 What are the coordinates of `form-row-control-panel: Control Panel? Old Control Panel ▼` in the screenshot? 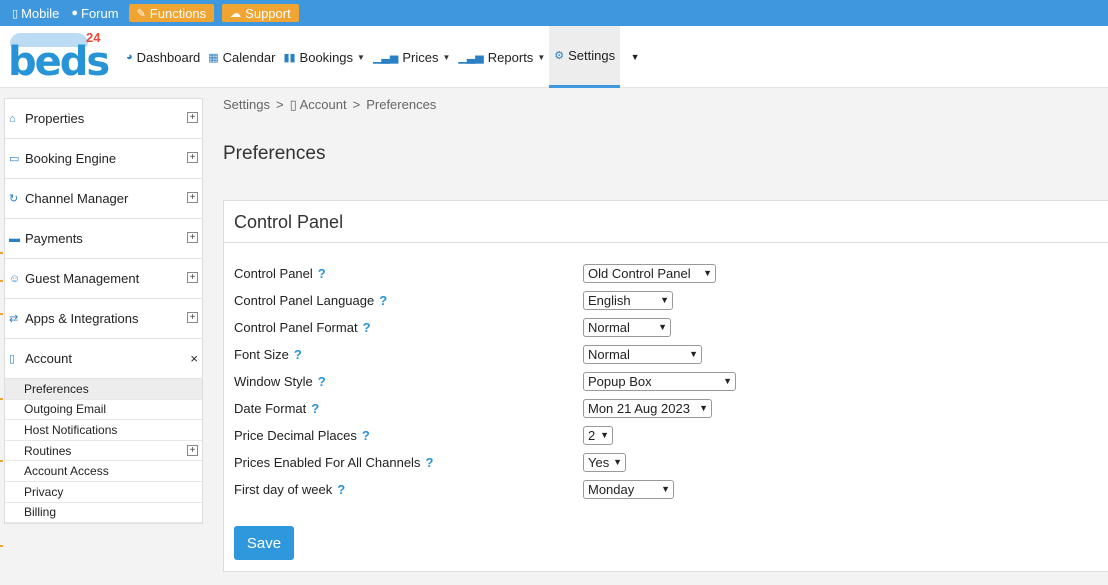 It's located at (669, 273).